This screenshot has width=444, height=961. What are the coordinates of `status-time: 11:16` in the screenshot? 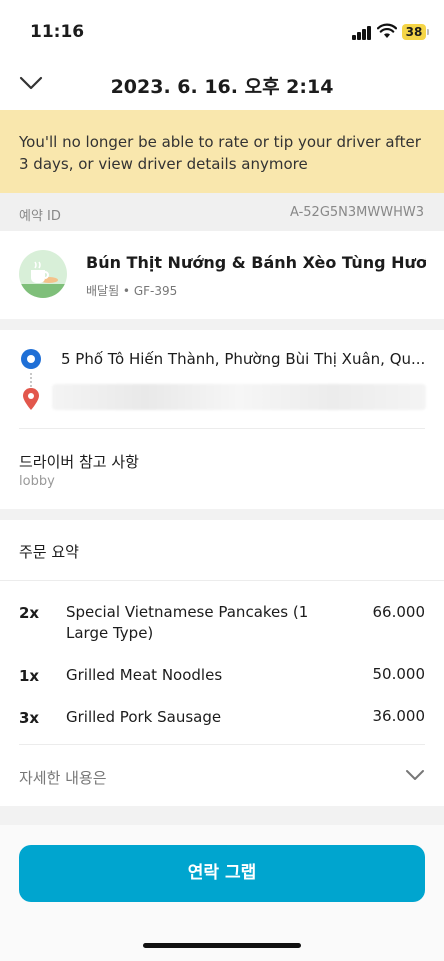 It's located at (57, 32).